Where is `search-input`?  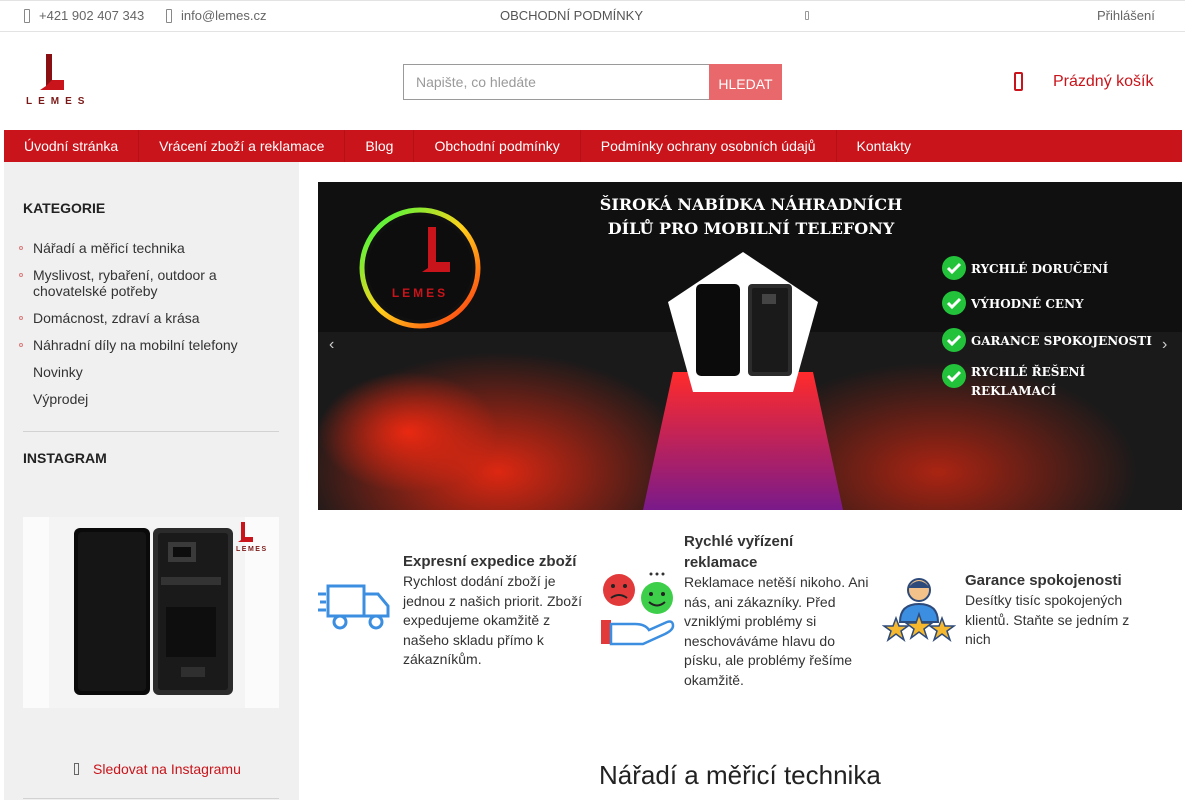
search-input is located at coordinates (556, 82).